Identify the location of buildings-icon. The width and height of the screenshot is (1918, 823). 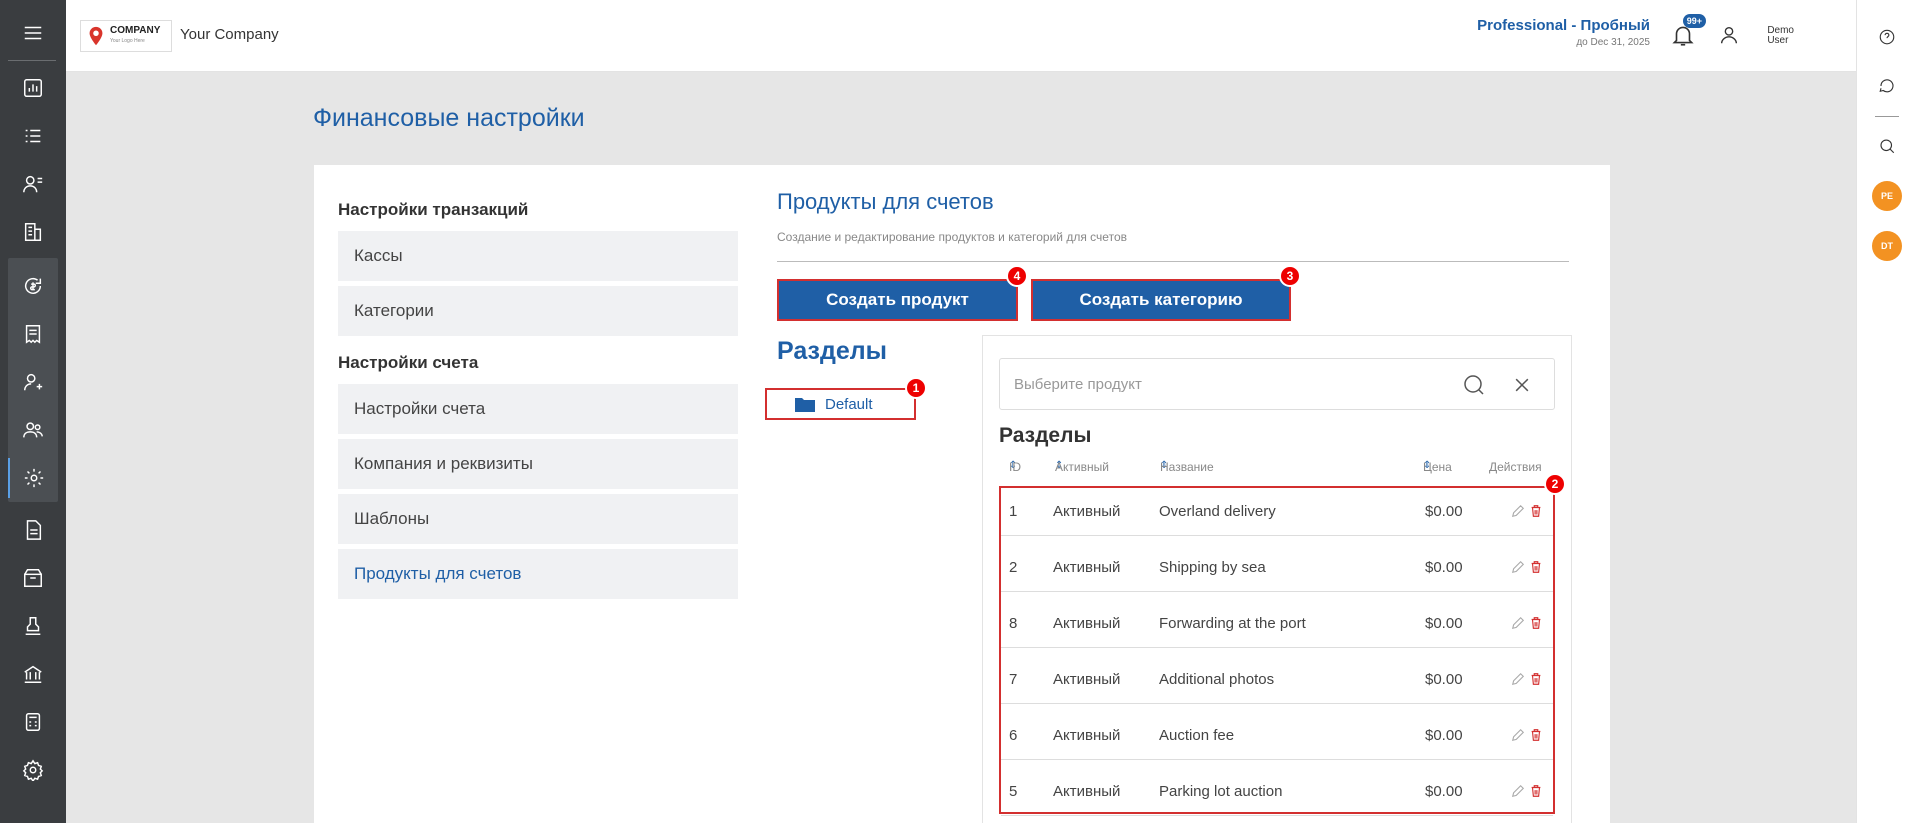
(33, 232).